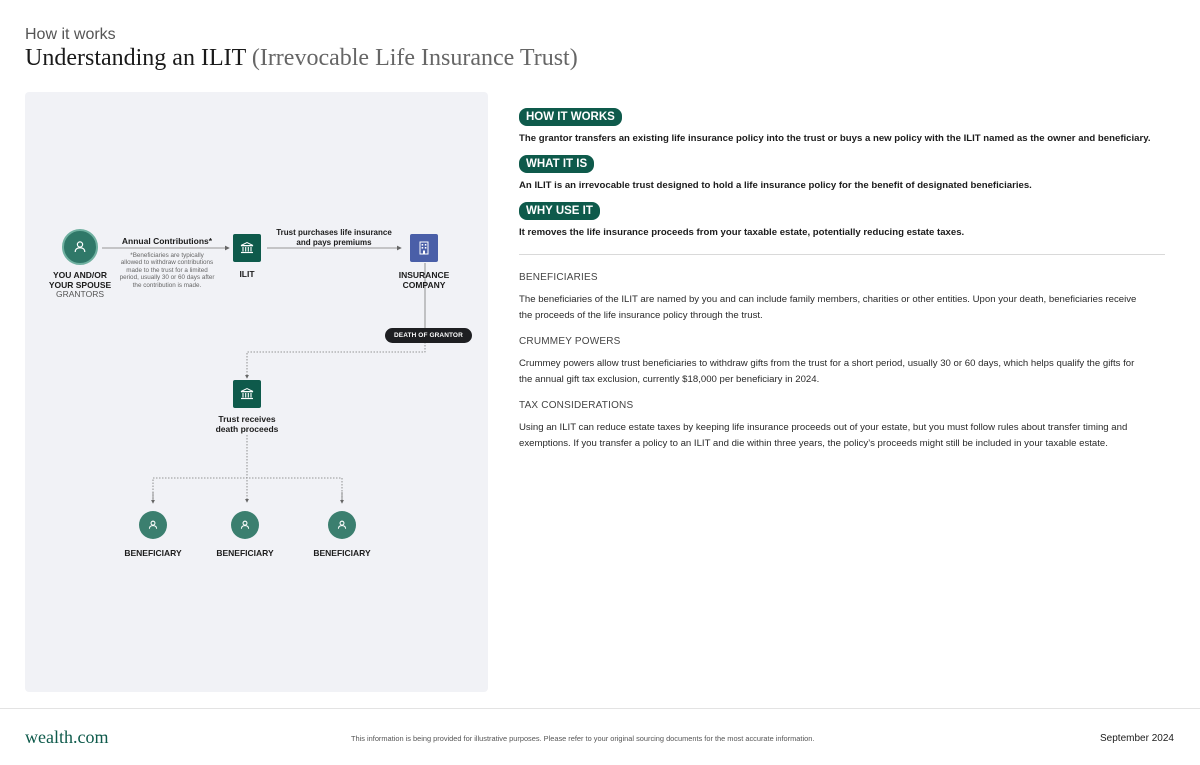  What do you see at coordinates (135, 58) in the screenshot?
I see `title-main: Understanding an ILIT` at bounding box center [135, 58].